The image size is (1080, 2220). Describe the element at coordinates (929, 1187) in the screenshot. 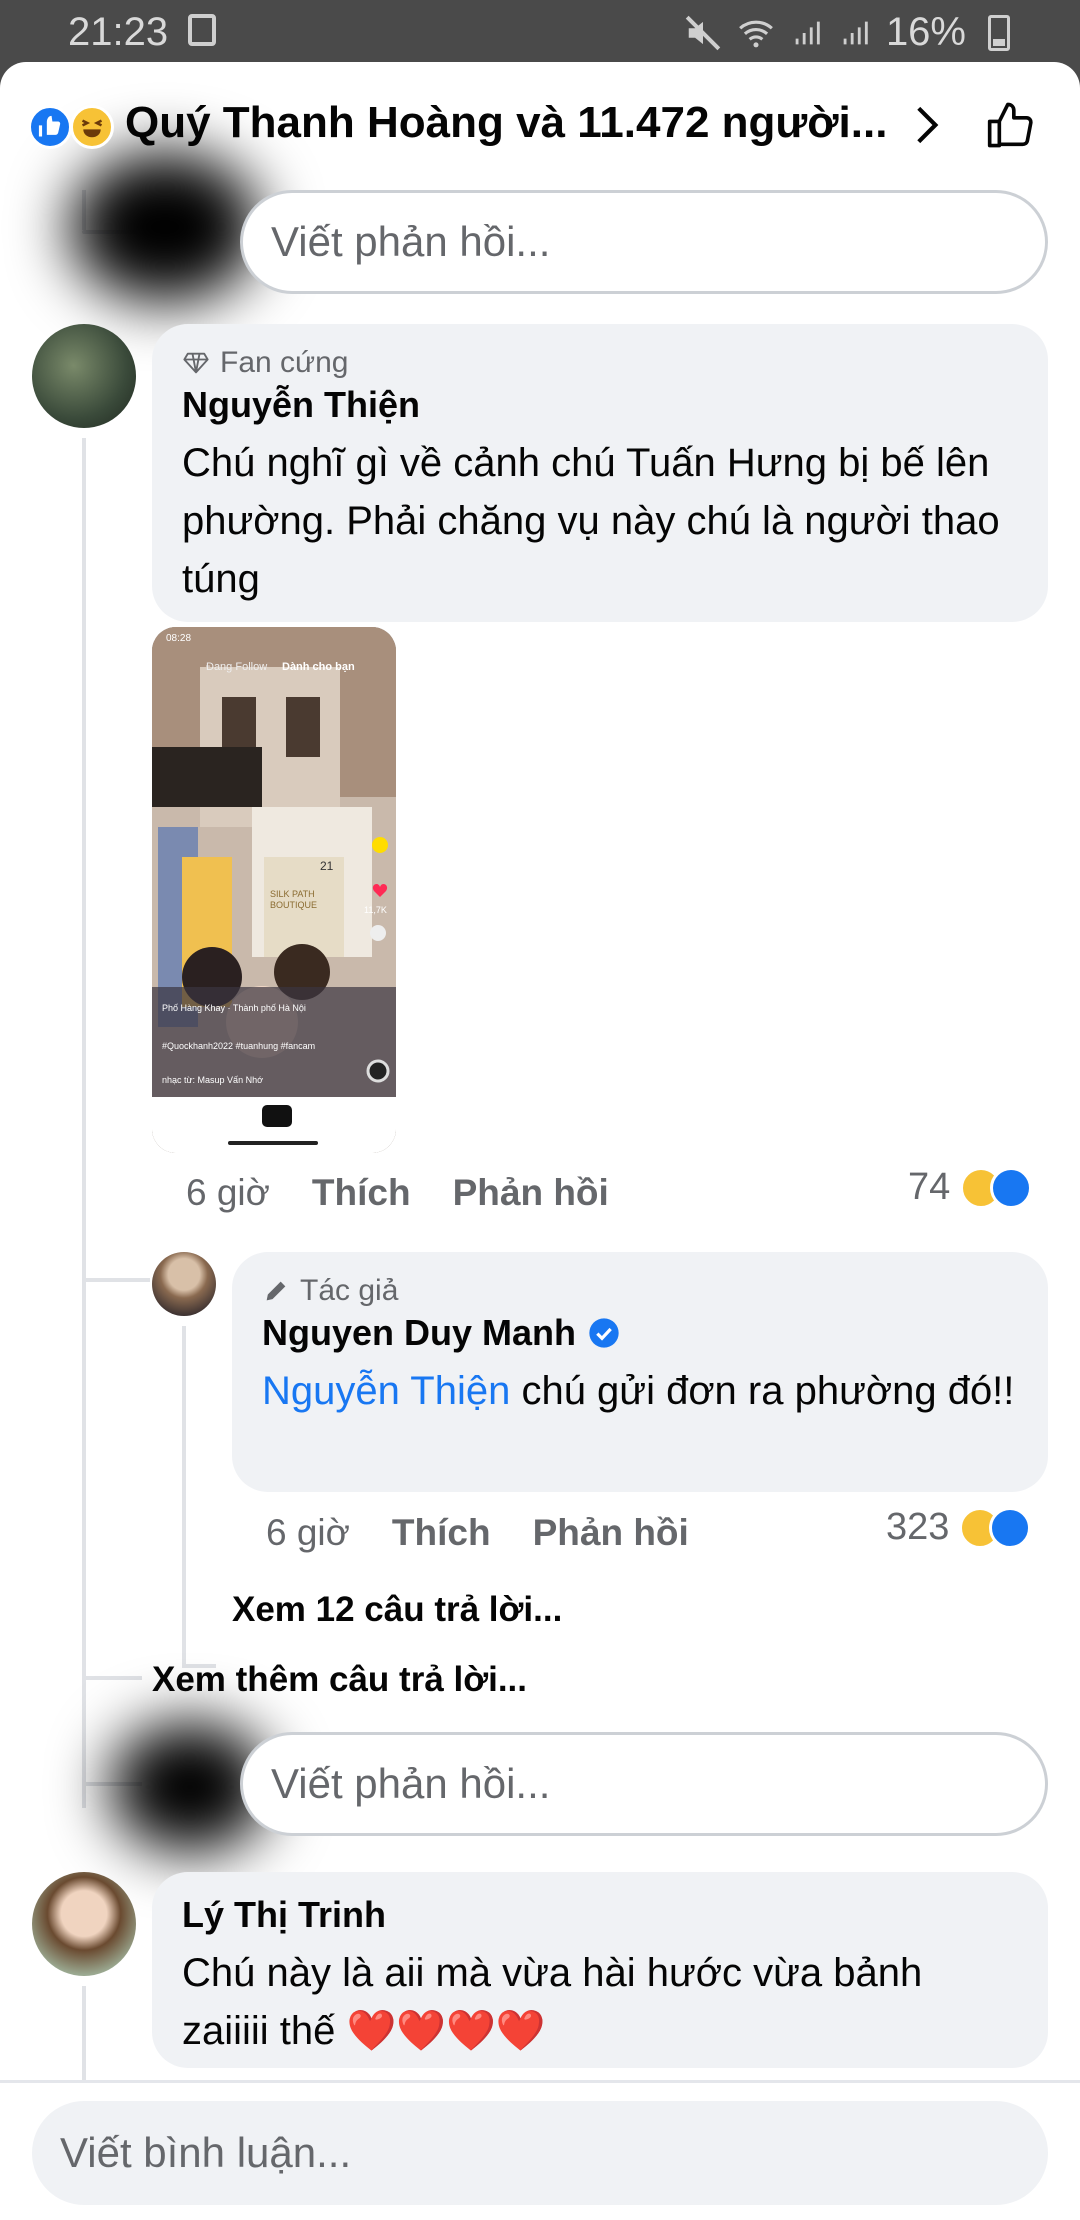

I see `reaction-count: 74` at that location.